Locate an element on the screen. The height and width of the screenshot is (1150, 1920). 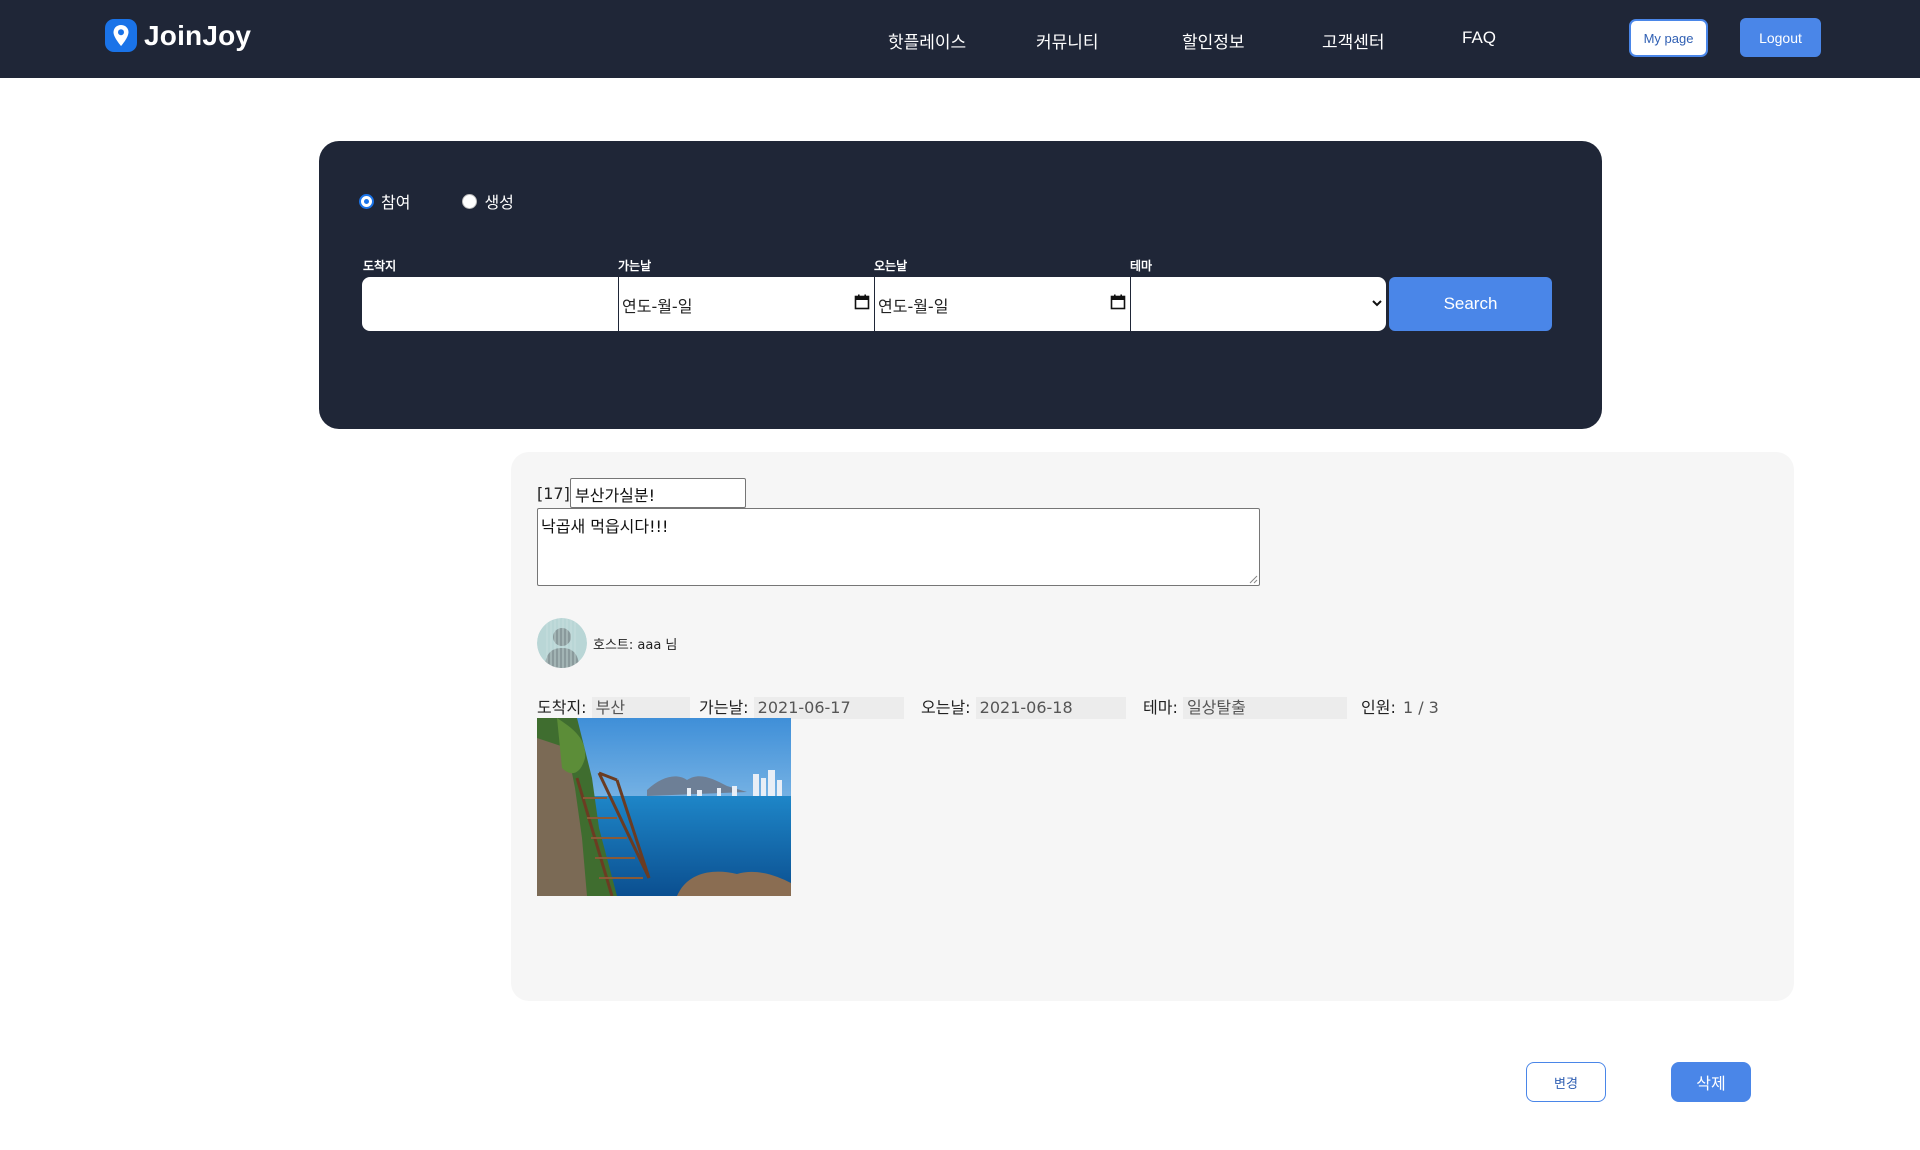
depart-date-label: 가는날 is located at coordinates (635, 266).